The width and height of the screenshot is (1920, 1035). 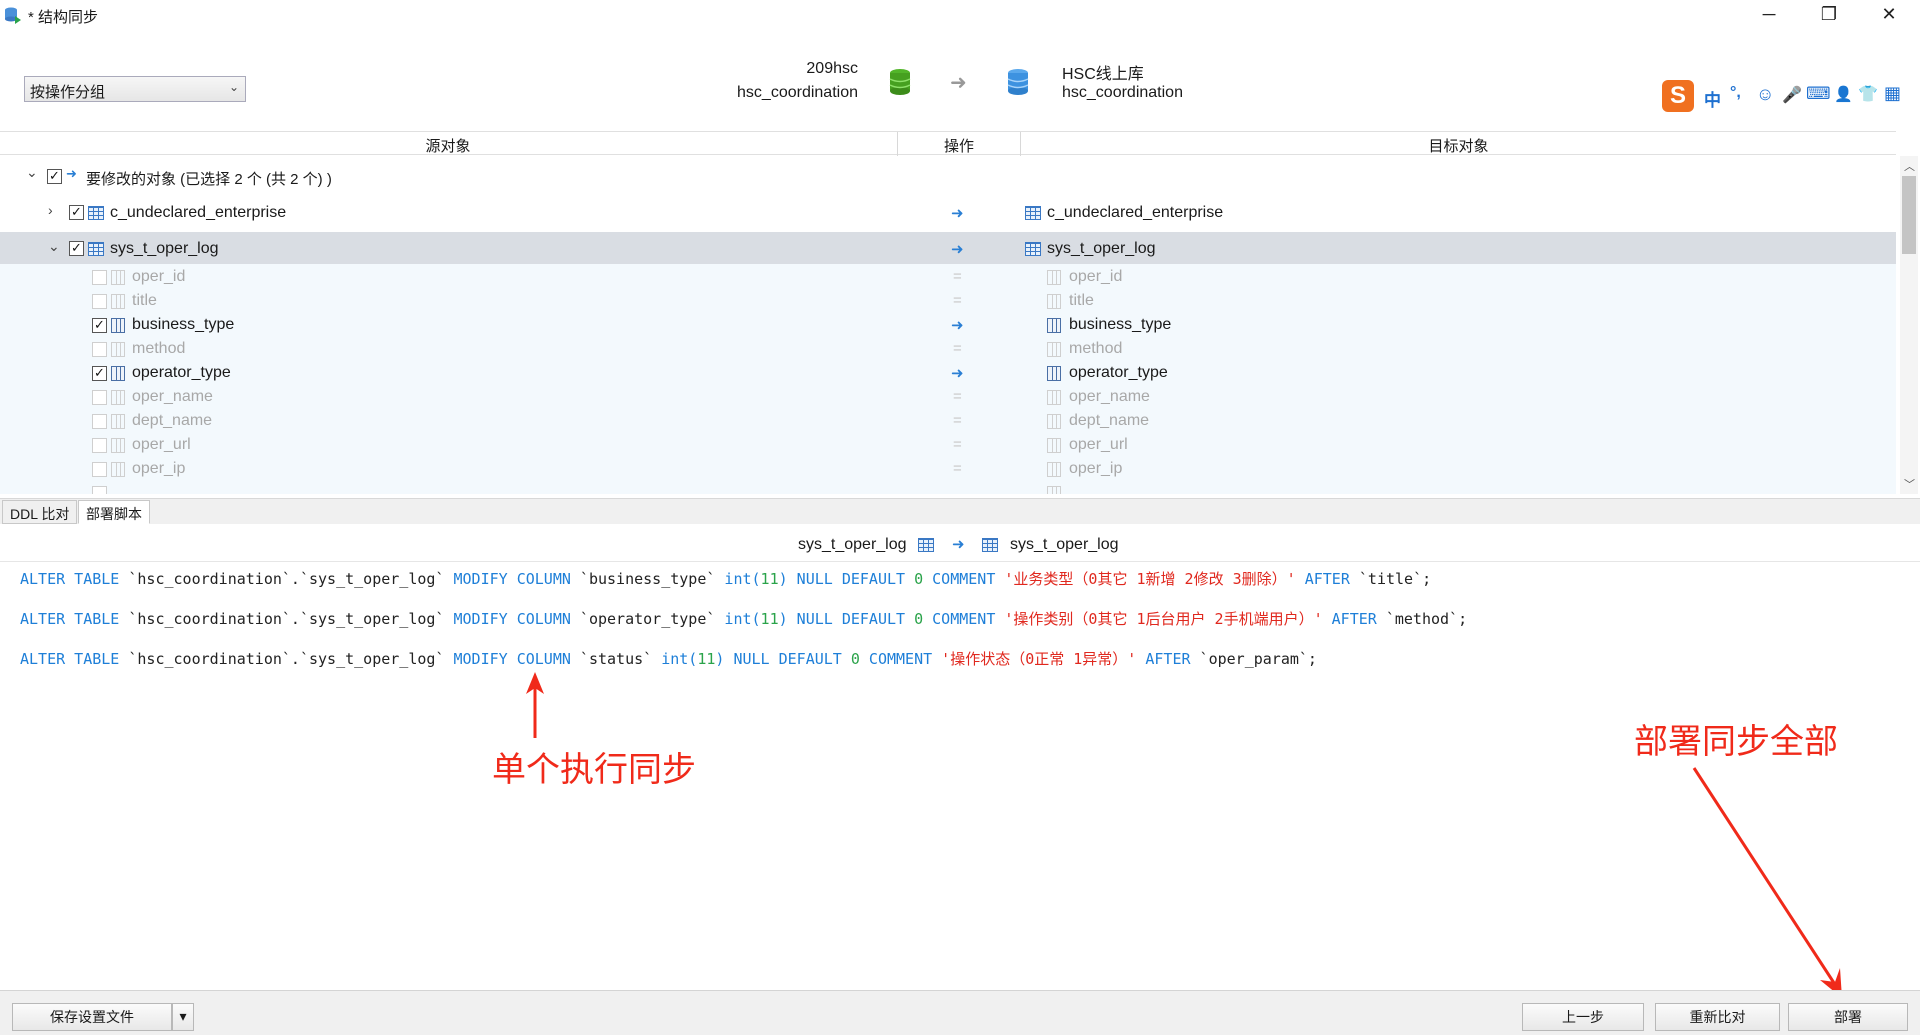 What do you see at coordinates (959, 145) in the screenshot?
I see `column-header-operation: 操作` at bounding box center [959, 145].